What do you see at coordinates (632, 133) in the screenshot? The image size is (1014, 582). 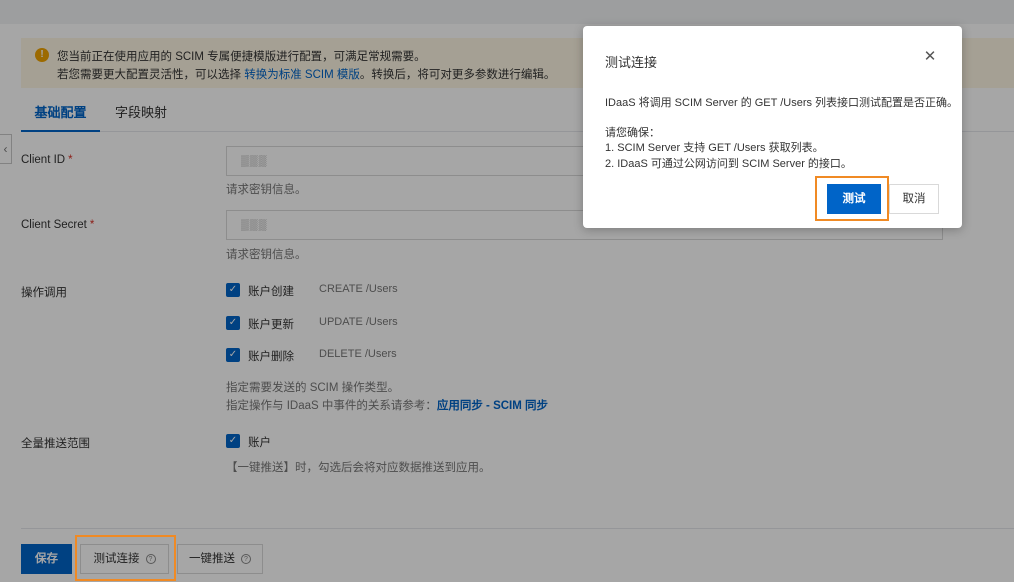 I see `dialog-ensure-label: 请您确保：` at bounding box center [632, 133].